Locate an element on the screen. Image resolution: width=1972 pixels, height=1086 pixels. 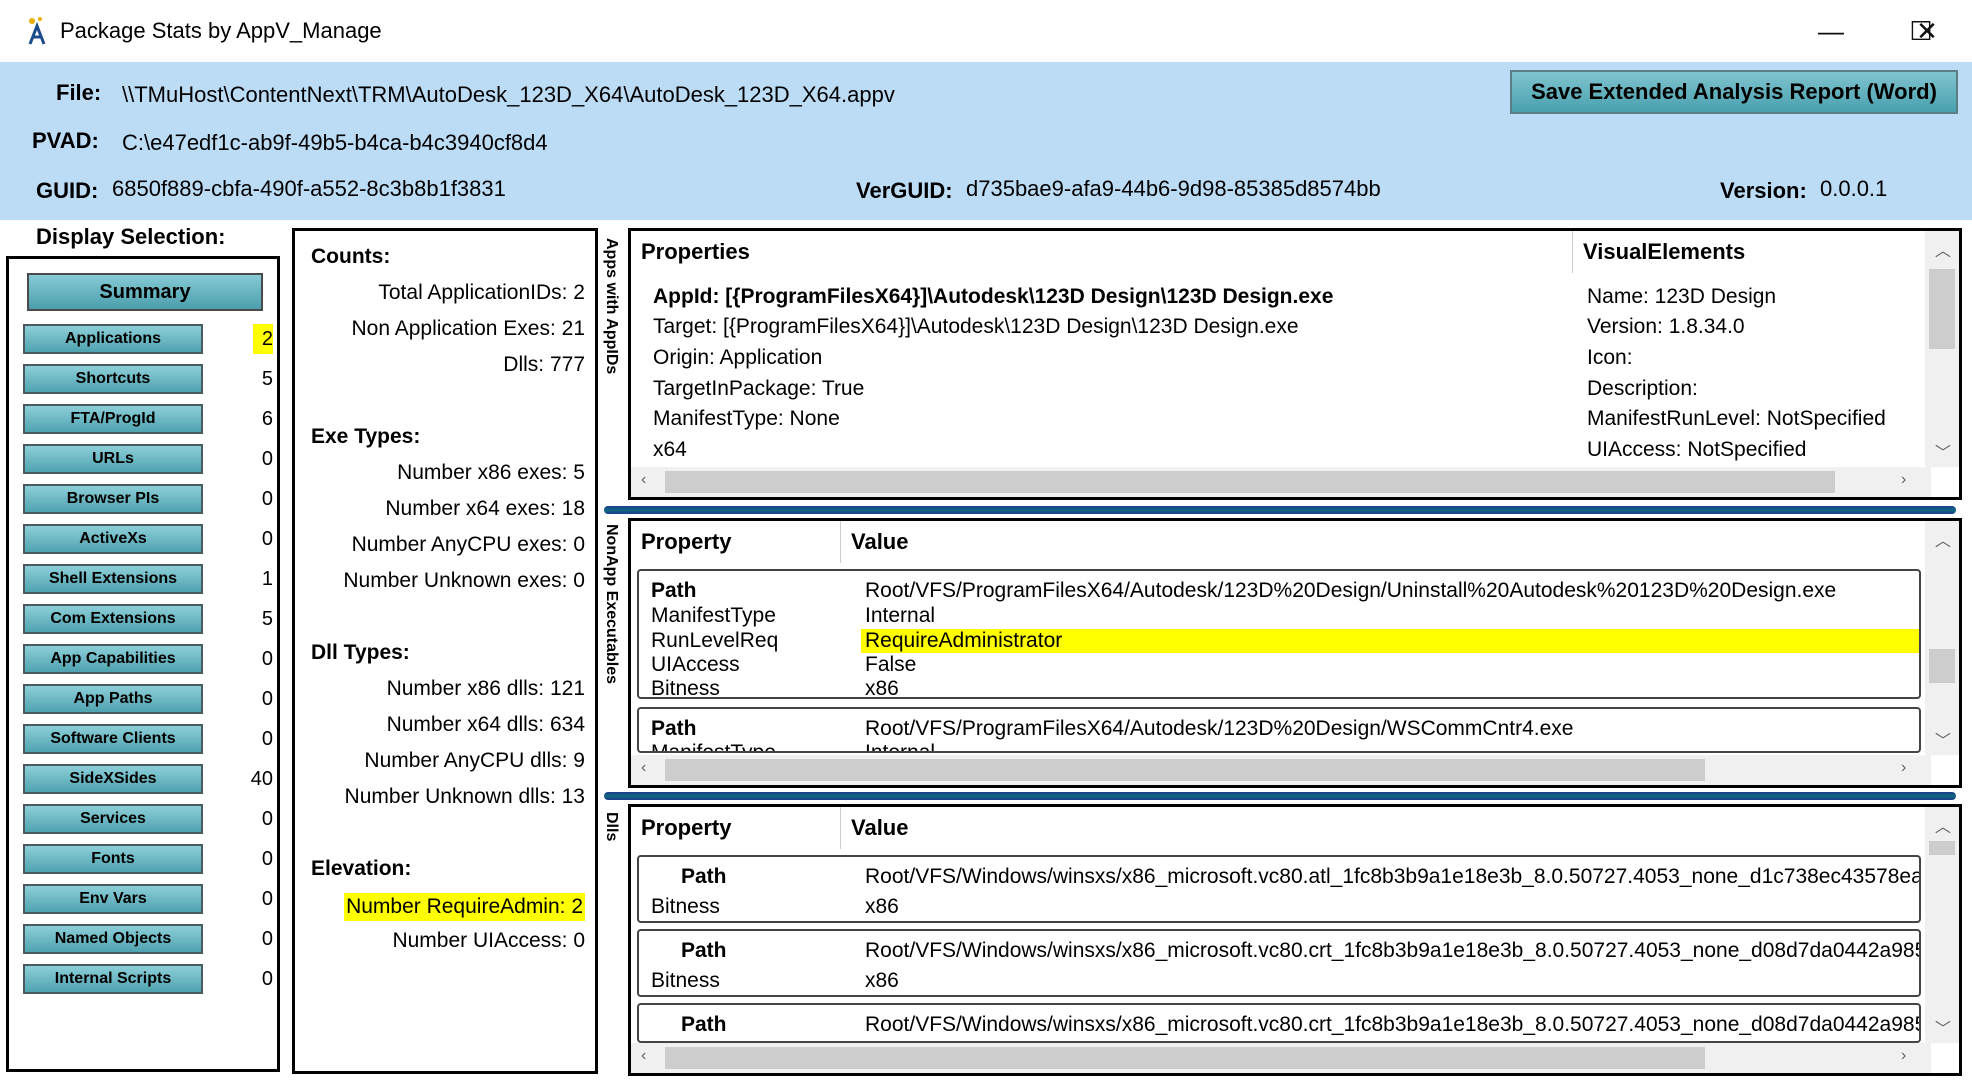
close-icon: ✕ is located at coordinates (1927, 30).